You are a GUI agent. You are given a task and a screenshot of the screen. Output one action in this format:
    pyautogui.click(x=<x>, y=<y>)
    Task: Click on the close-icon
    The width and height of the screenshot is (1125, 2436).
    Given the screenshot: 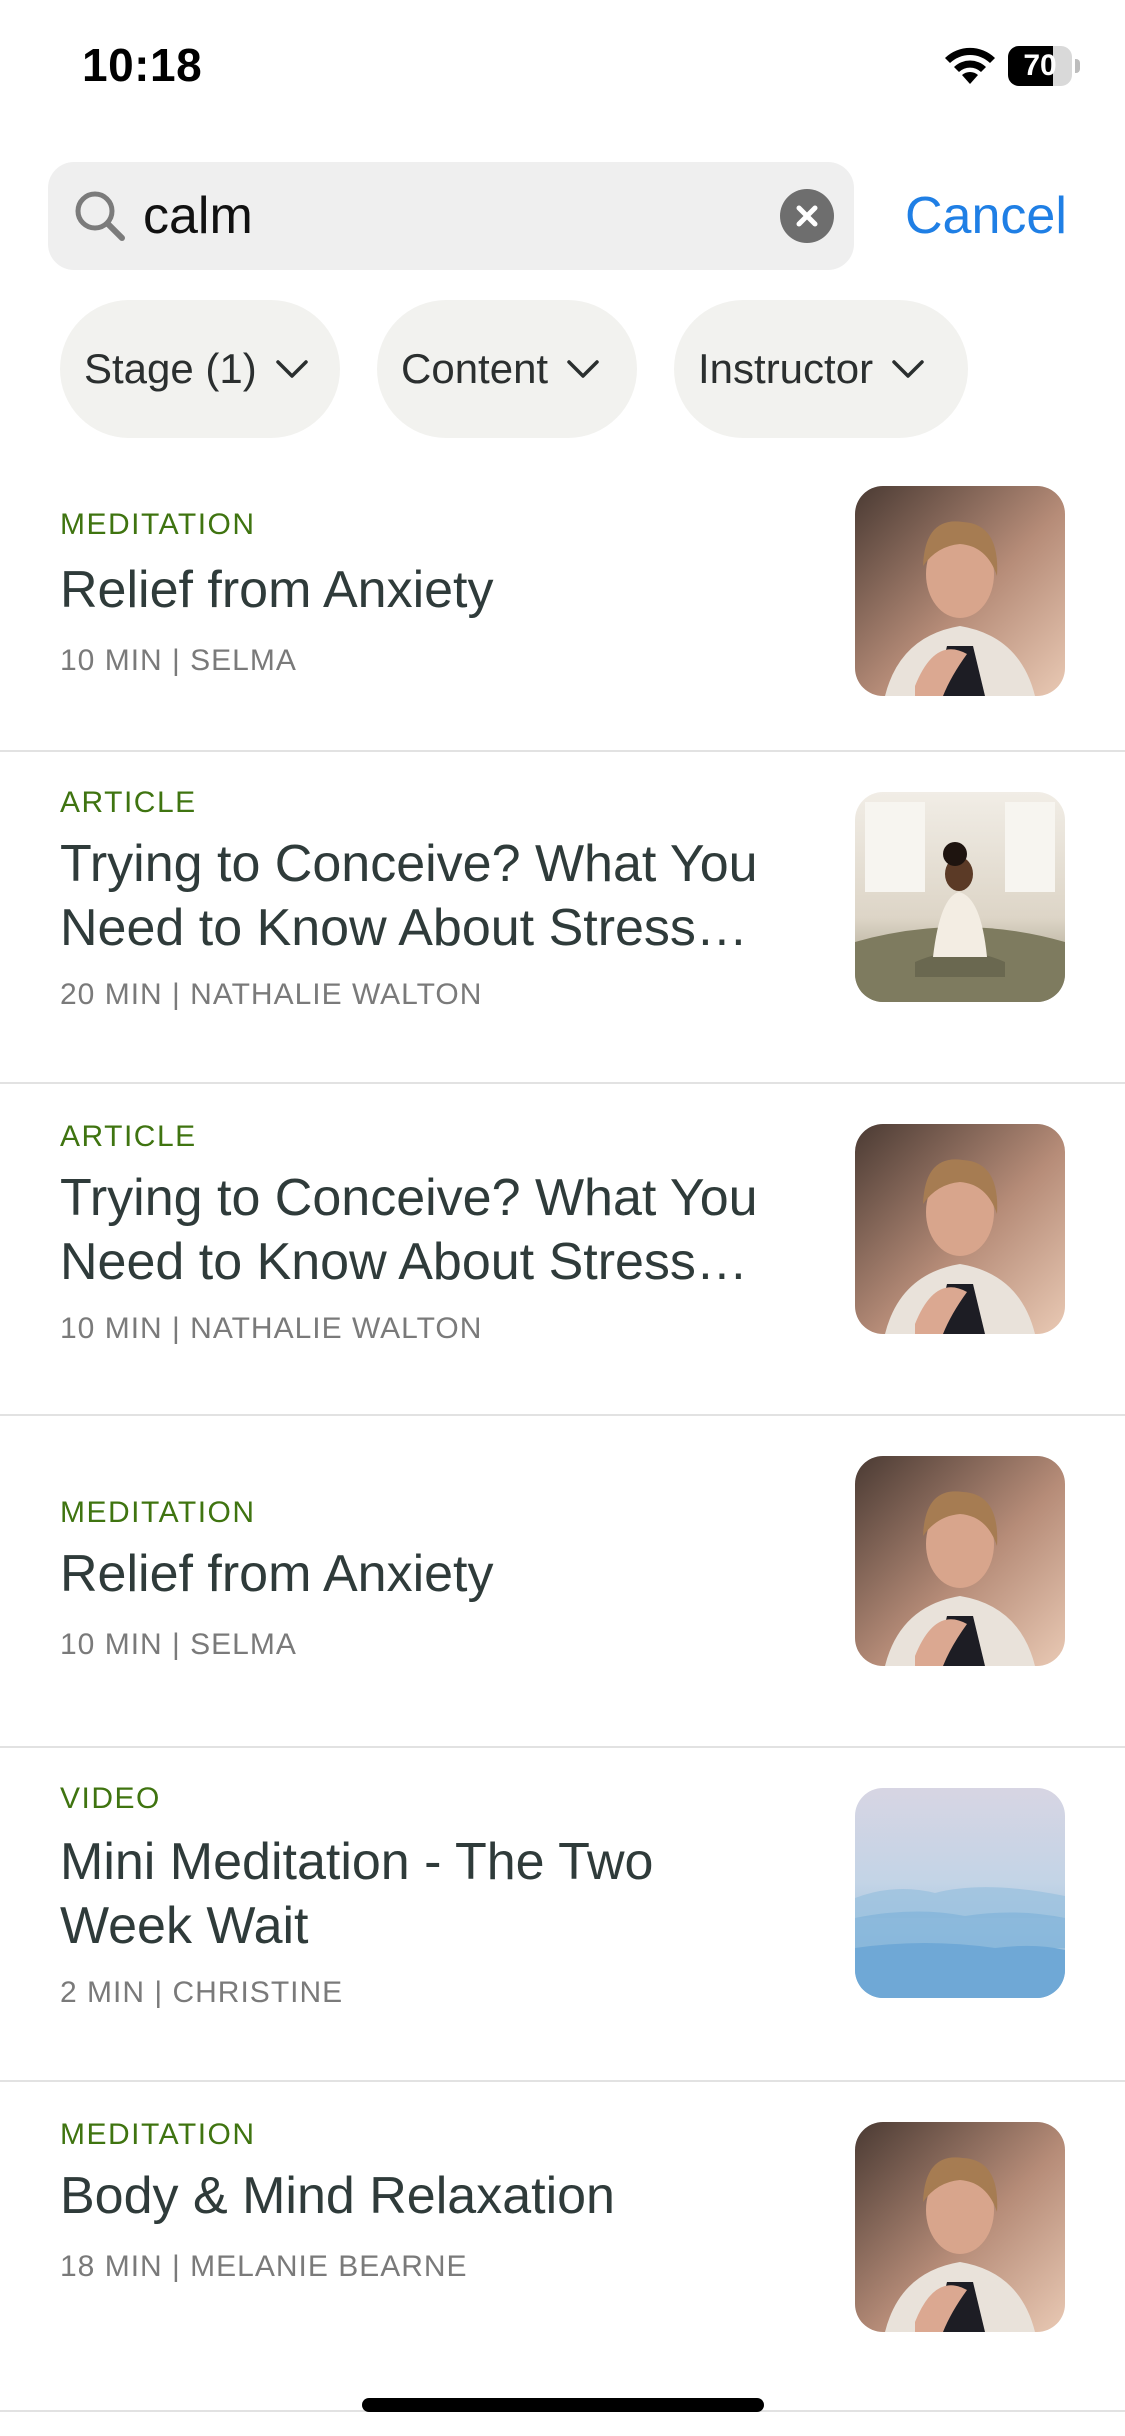 What is the action you would take?
    pyautogui.click(x=807, y=216)
    